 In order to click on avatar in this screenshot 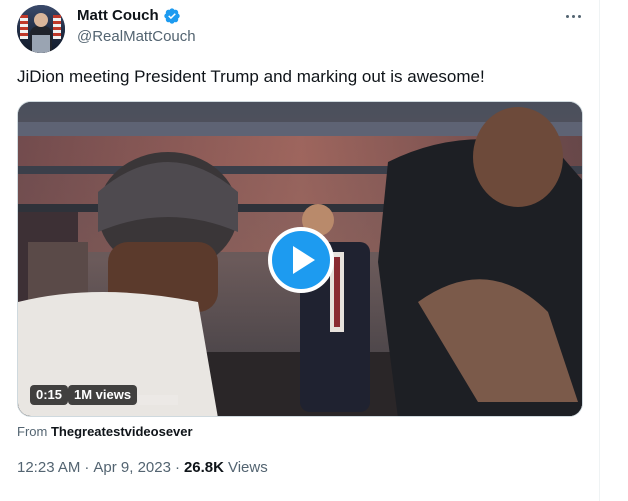, I will do `click(41, 29)`.